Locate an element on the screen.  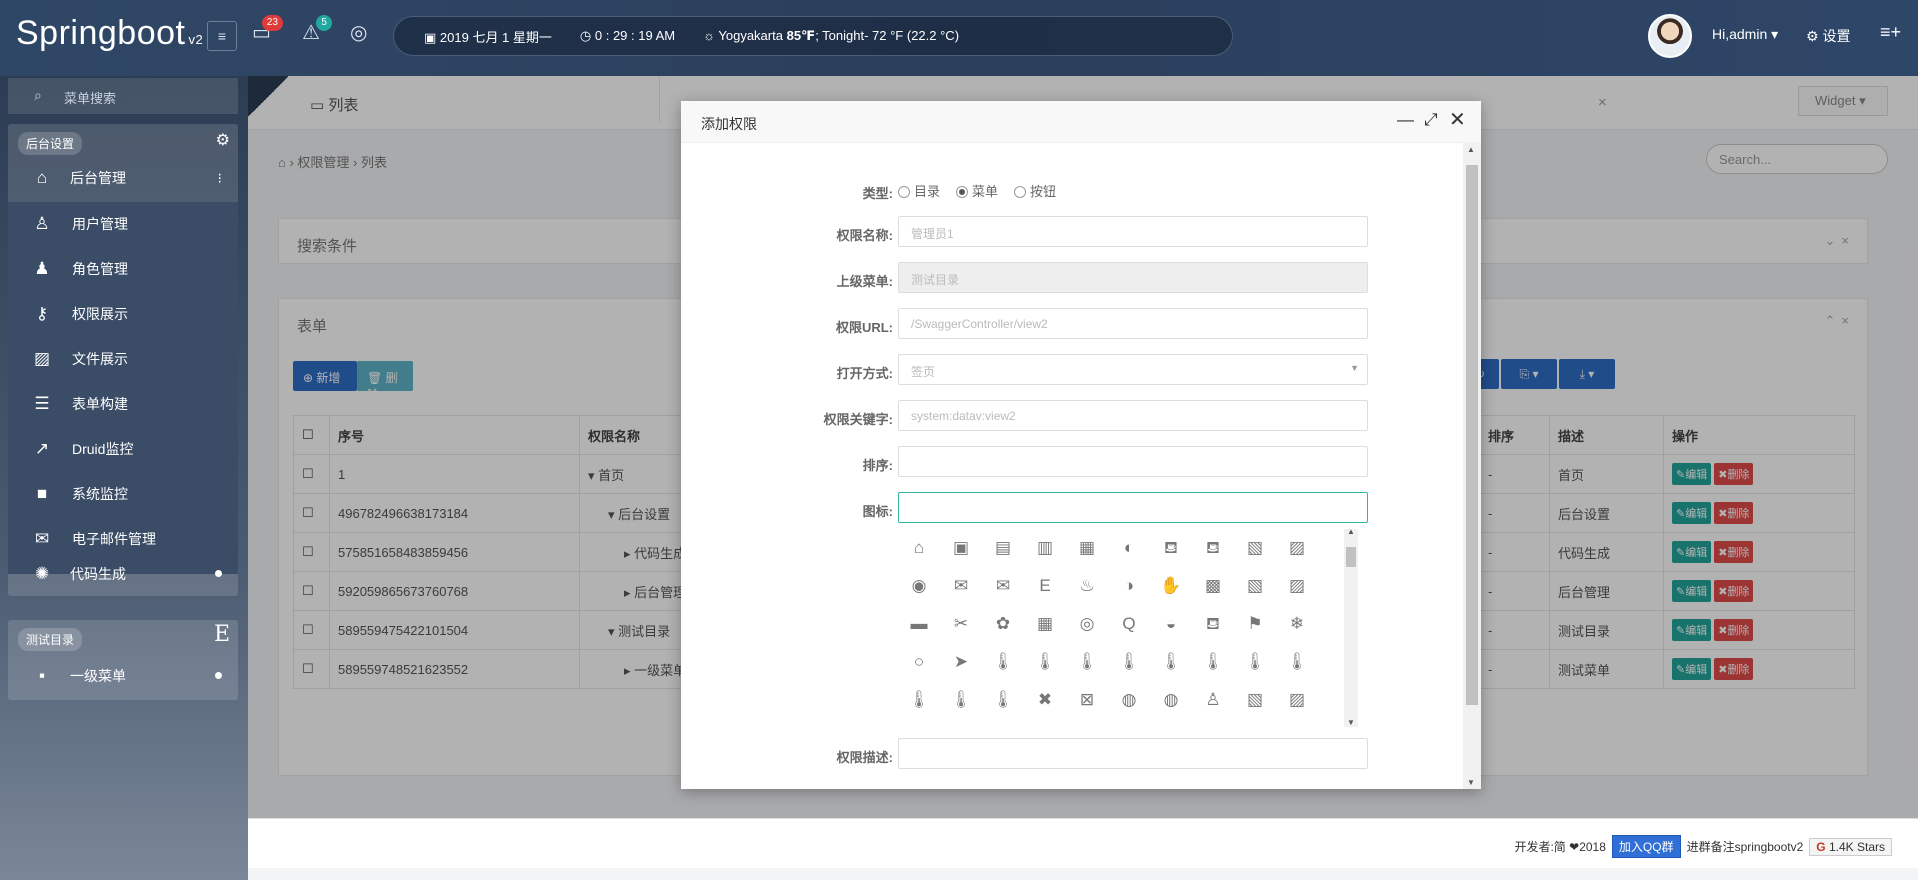
icon-option-47: ♙ is located at coordinates (1213, 700).